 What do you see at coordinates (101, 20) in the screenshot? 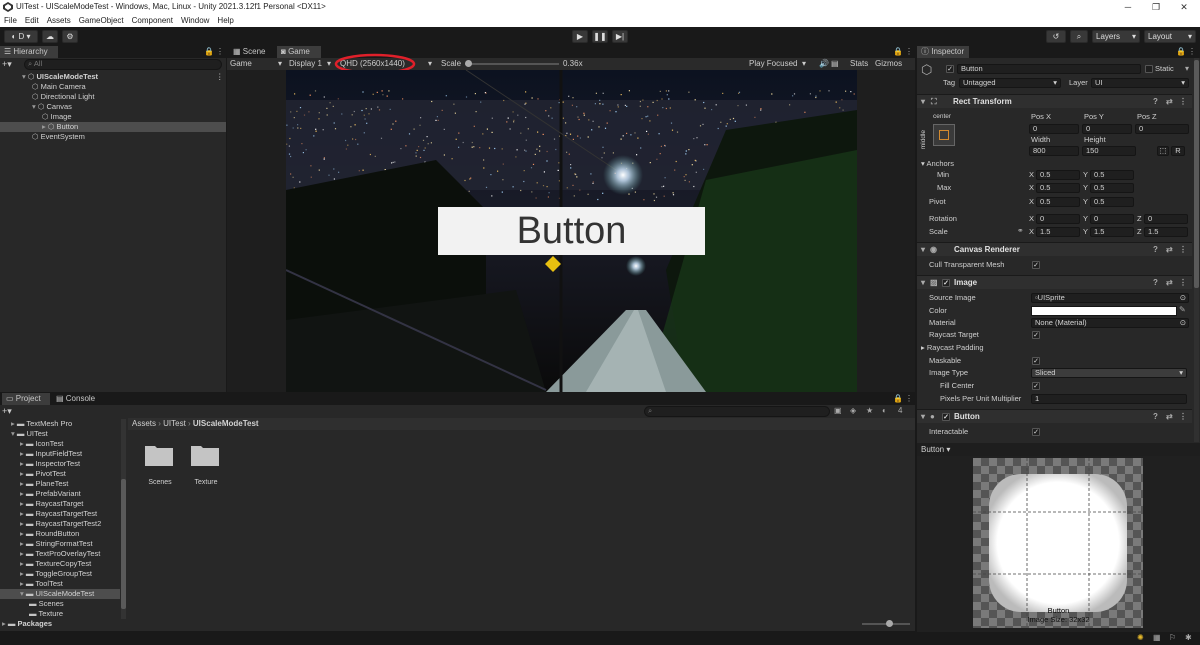
I see `menu-gameobject: GameObject` at bounding box center [101, 20].